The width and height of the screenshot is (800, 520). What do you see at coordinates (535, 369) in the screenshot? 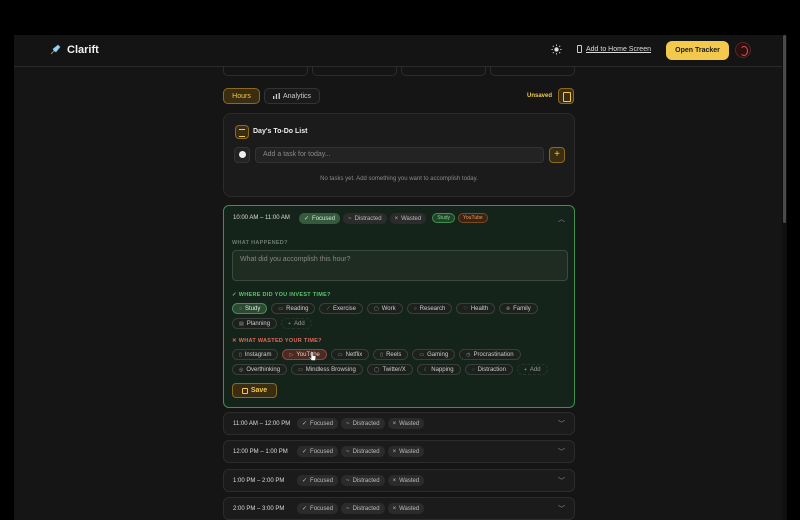
I see `chip-label: Add` at bounding box center [535, 369].